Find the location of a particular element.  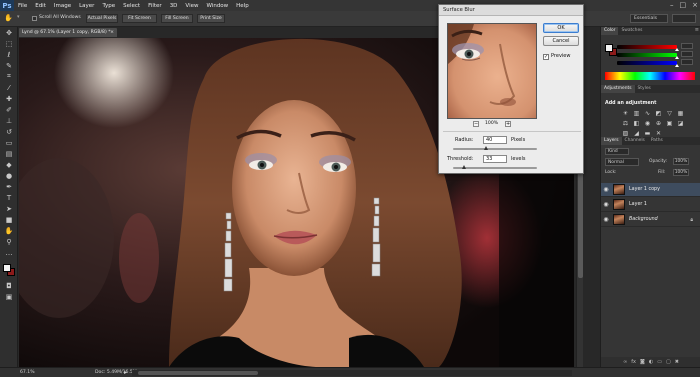

filter-preview is located at coordinates (492, 71).